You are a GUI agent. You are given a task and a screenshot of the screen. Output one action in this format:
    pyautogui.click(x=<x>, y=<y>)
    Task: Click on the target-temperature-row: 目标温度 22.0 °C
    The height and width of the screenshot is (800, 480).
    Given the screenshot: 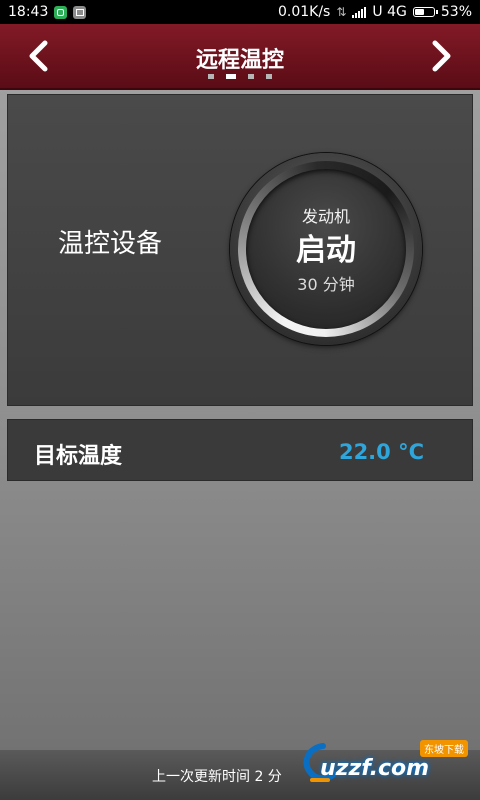 What is the action you would take?
    pyautogui.click(x=240, y=450)
    